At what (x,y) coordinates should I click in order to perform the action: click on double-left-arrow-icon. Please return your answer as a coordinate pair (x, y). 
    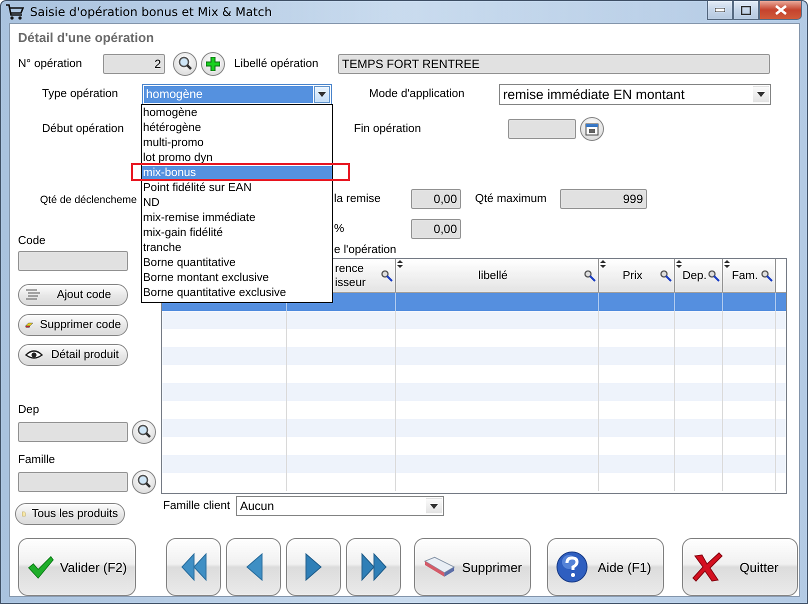
    Looking at the image, I should click on (193, 567).